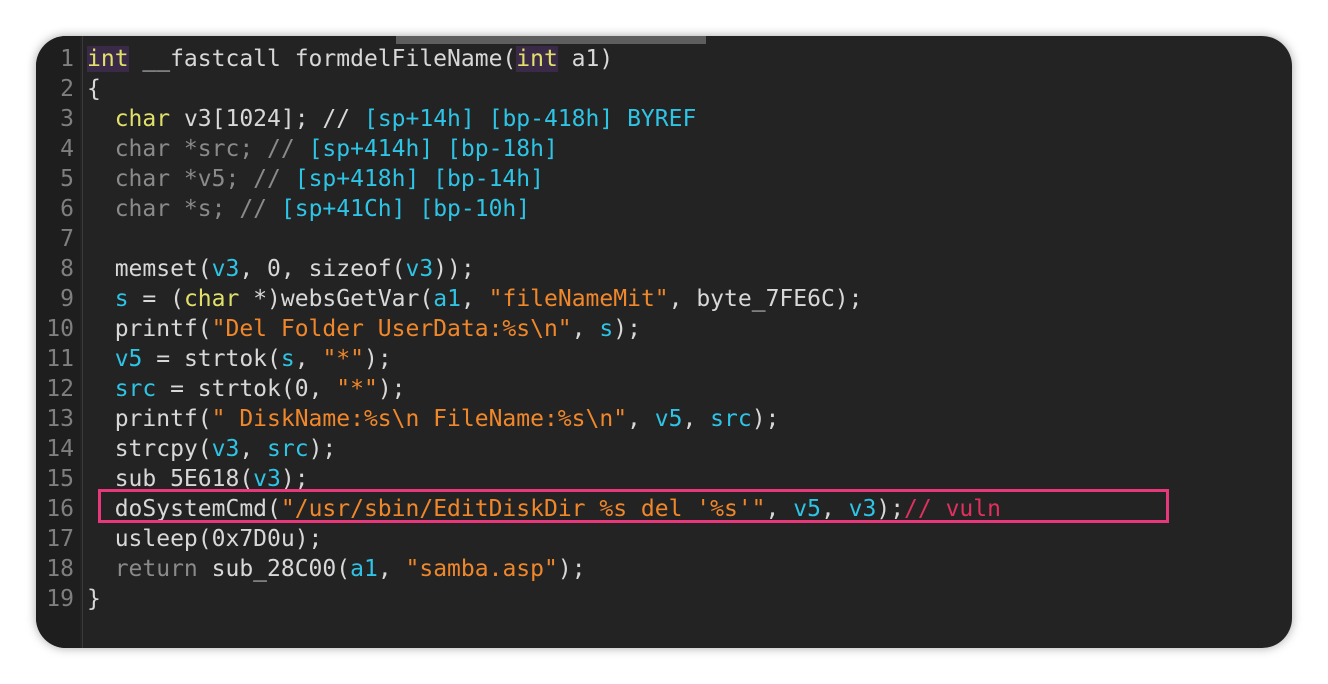  I want to click on code-line: 19}, so click(664, 599).